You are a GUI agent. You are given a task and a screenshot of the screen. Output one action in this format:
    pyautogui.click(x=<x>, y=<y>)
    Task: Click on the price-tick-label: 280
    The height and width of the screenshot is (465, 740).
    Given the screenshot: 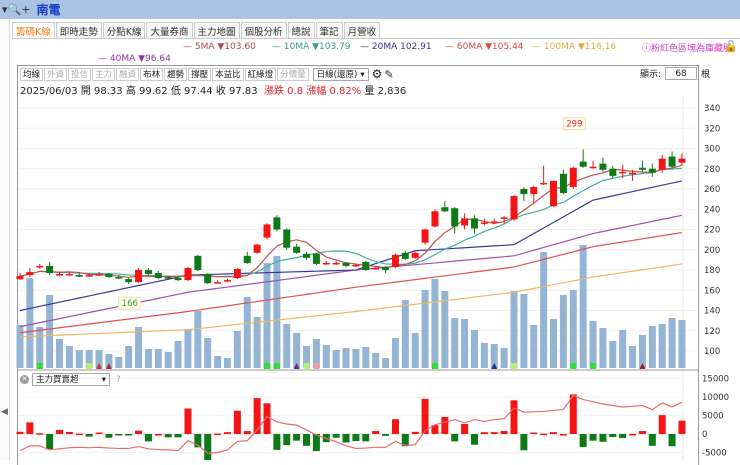 What is the action you would take?
    pyautogui.click(x=712, y=170)
    